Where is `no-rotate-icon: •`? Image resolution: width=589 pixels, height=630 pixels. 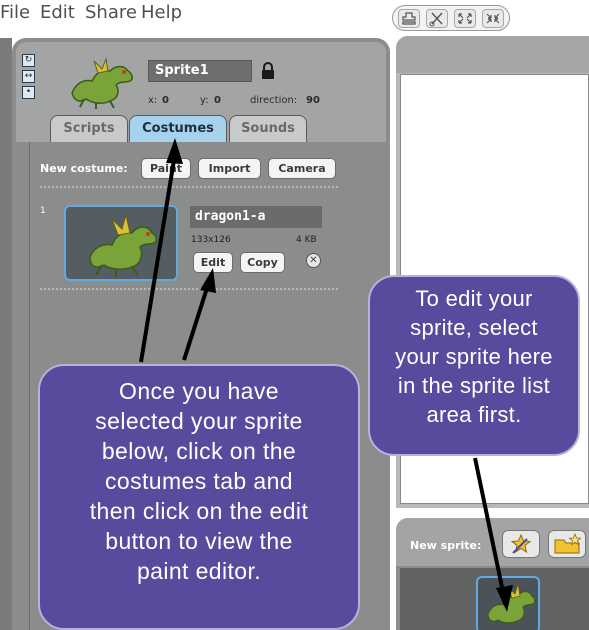
no-rotate-icon: • is located at coordinates (28, 92).